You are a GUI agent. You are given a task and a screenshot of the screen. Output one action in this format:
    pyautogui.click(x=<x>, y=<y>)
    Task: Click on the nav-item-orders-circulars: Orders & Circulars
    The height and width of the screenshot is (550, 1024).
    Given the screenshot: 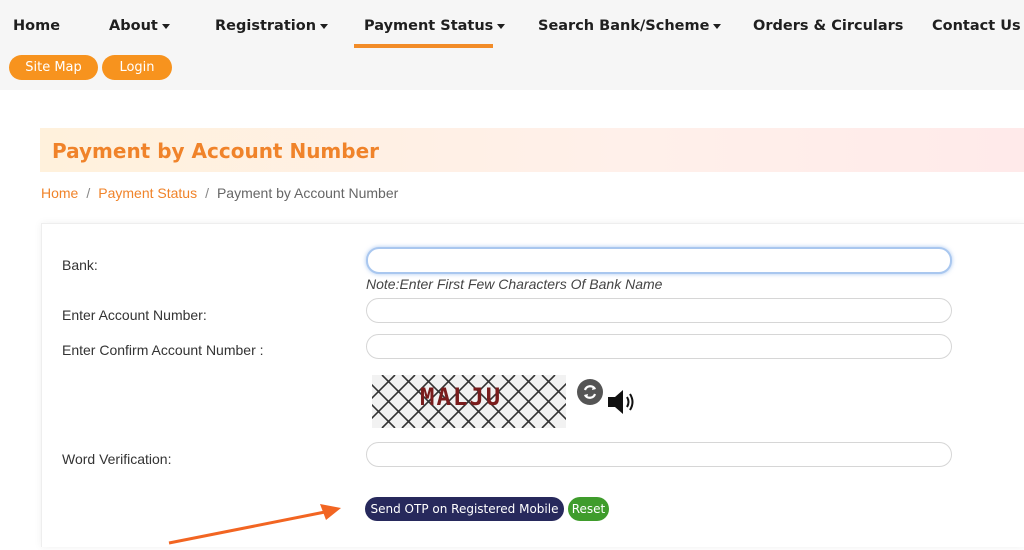 What is the action you would take?
    pyautogui.click(x=828, y=26)
    